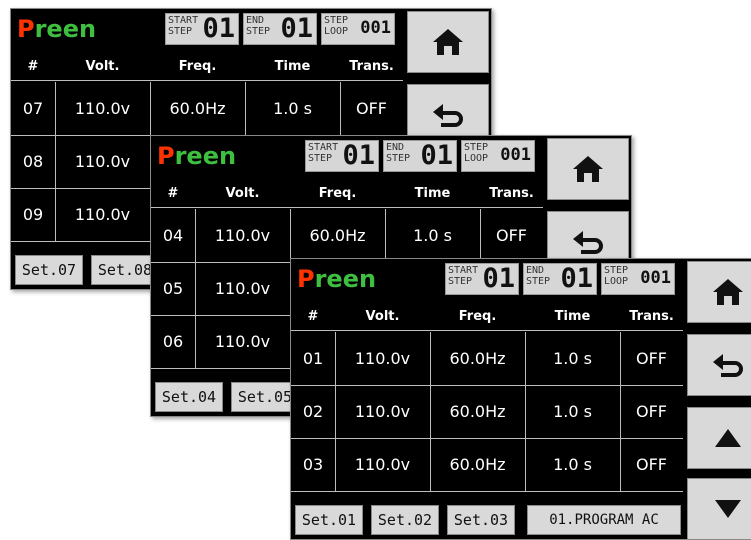 This screenshot has height=540, width=751. What do you see at coordinates (125, 270) in the screenshot?
I see `set-button: Set.08` at bounding box center [125, 270].